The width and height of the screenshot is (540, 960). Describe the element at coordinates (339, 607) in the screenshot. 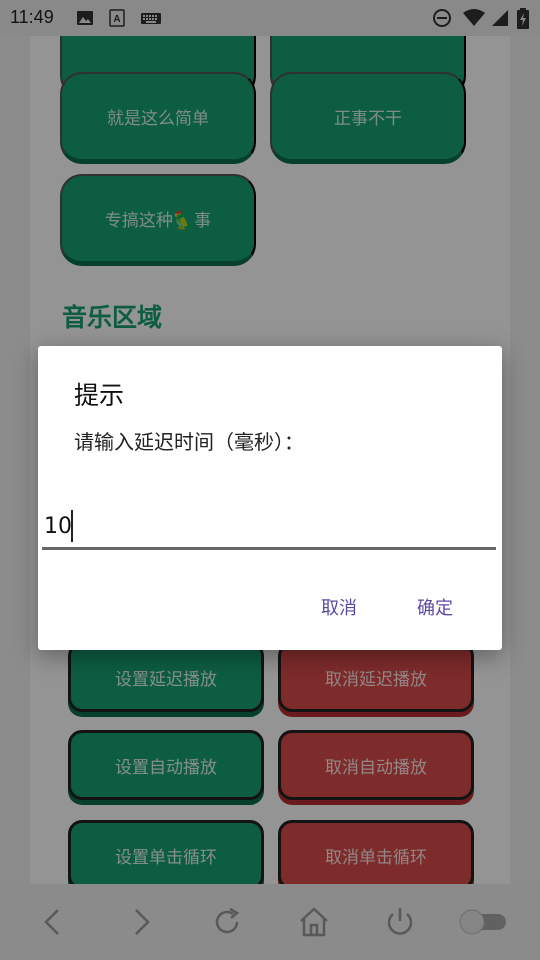

I see `cancel-button: 取消` at that location.